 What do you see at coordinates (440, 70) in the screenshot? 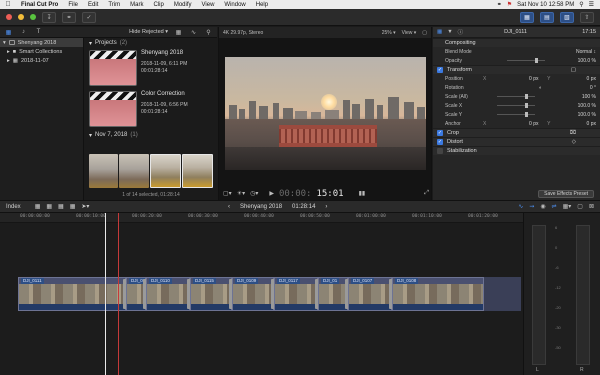
I see `transform-checkbox: ✓` at bounding box center [440, 70].